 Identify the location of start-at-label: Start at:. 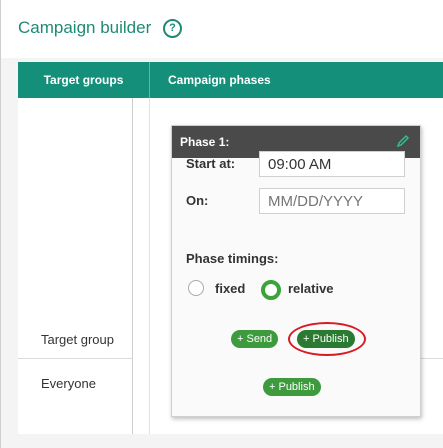
(211, 163).